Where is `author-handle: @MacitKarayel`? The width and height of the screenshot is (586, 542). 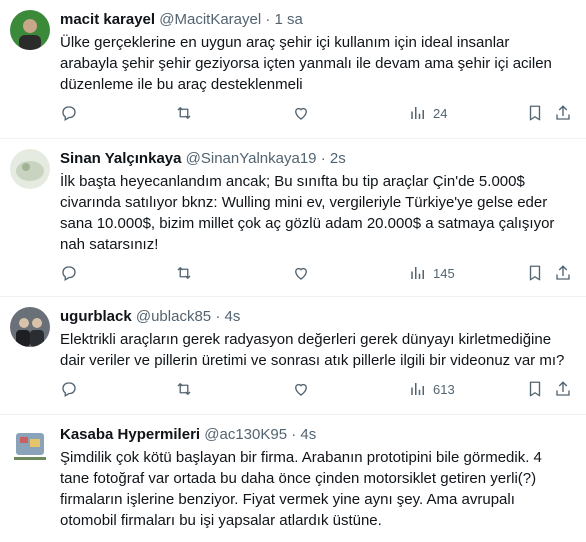
author-handle: @MacitKarayel is located at coordinates (210, 19).